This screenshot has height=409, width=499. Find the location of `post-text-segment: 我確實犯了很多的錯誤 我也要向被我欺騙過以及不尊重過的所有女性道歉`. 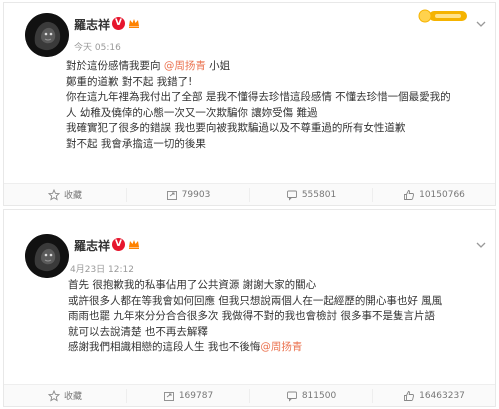

post-text-segment: 我確實犯了很多的錯誤 我也要向被我欺騙過以及不尊重過的所有女性道歉 is located at coordinates (236, 128).